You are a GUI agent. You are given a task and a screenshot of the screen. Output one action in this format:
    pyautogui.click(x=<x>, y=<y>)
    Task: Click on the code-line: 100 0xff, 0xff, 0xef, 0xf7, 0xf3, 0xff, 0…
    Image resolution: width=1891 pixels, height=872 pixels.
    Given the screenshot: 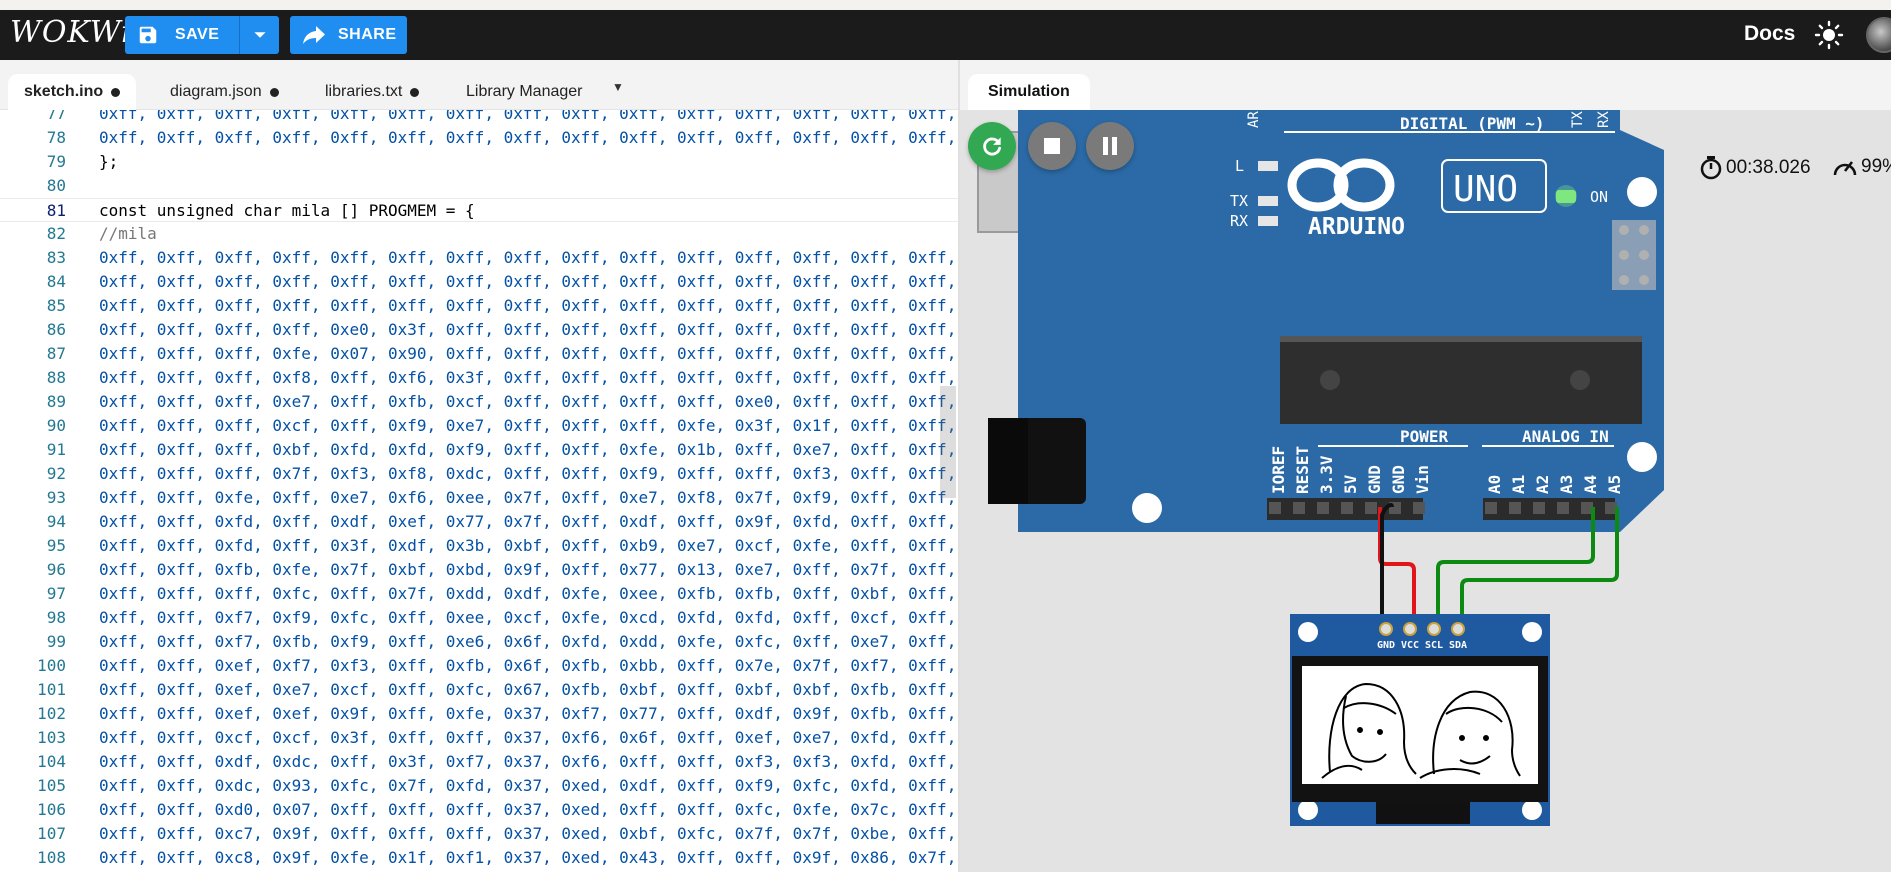 What is the action you would take?
    pyautogui.click(x=479, y=666)
    